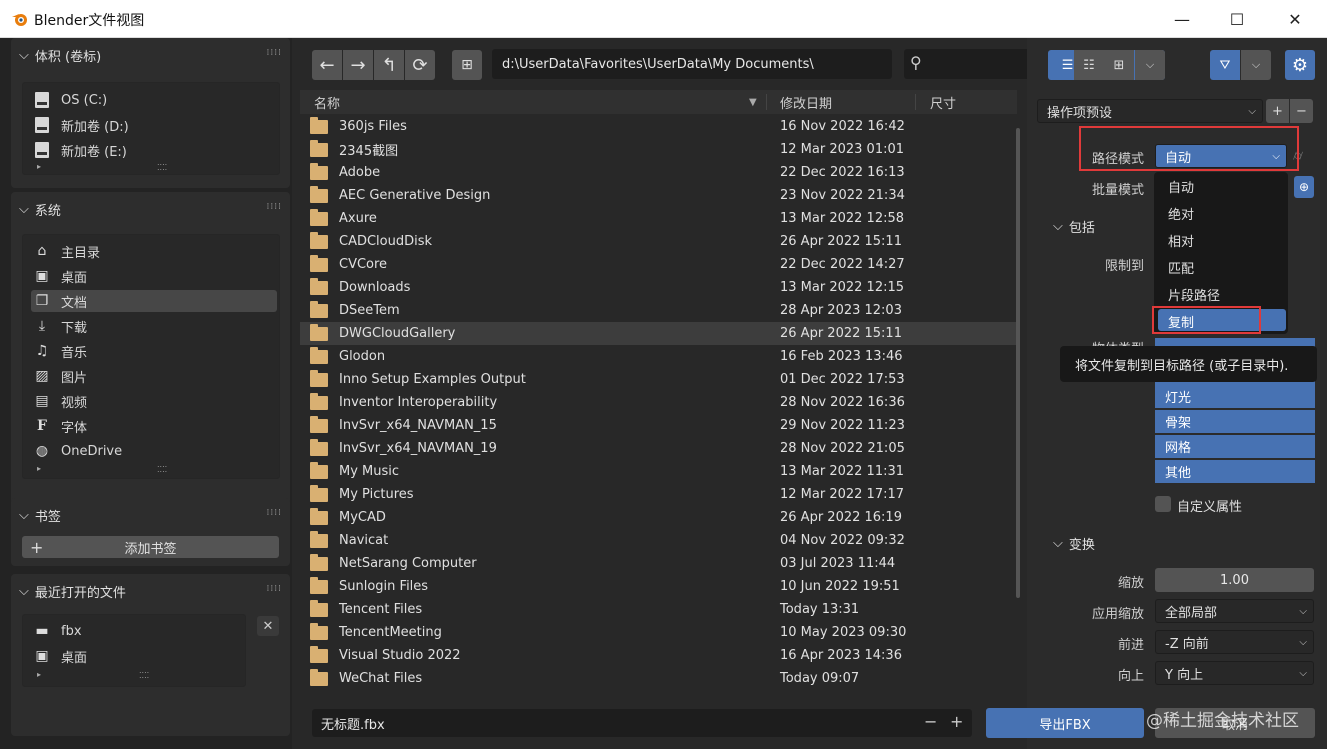 The image size is (1327, 749). What do you see at coordinates (930, 721) in the screenshot?
I see `decrement-button: −` at bounding box center [930, 721].